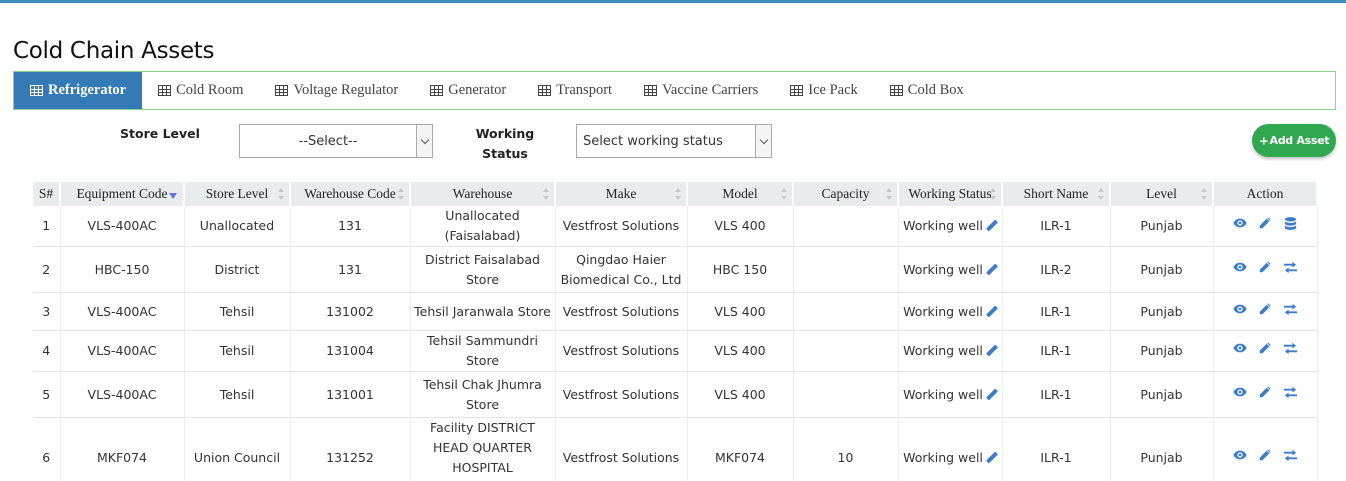  Describe the element at coordinates (846, 194) in the screenshot. I see `col-header-capacity: Capacity` at that location.